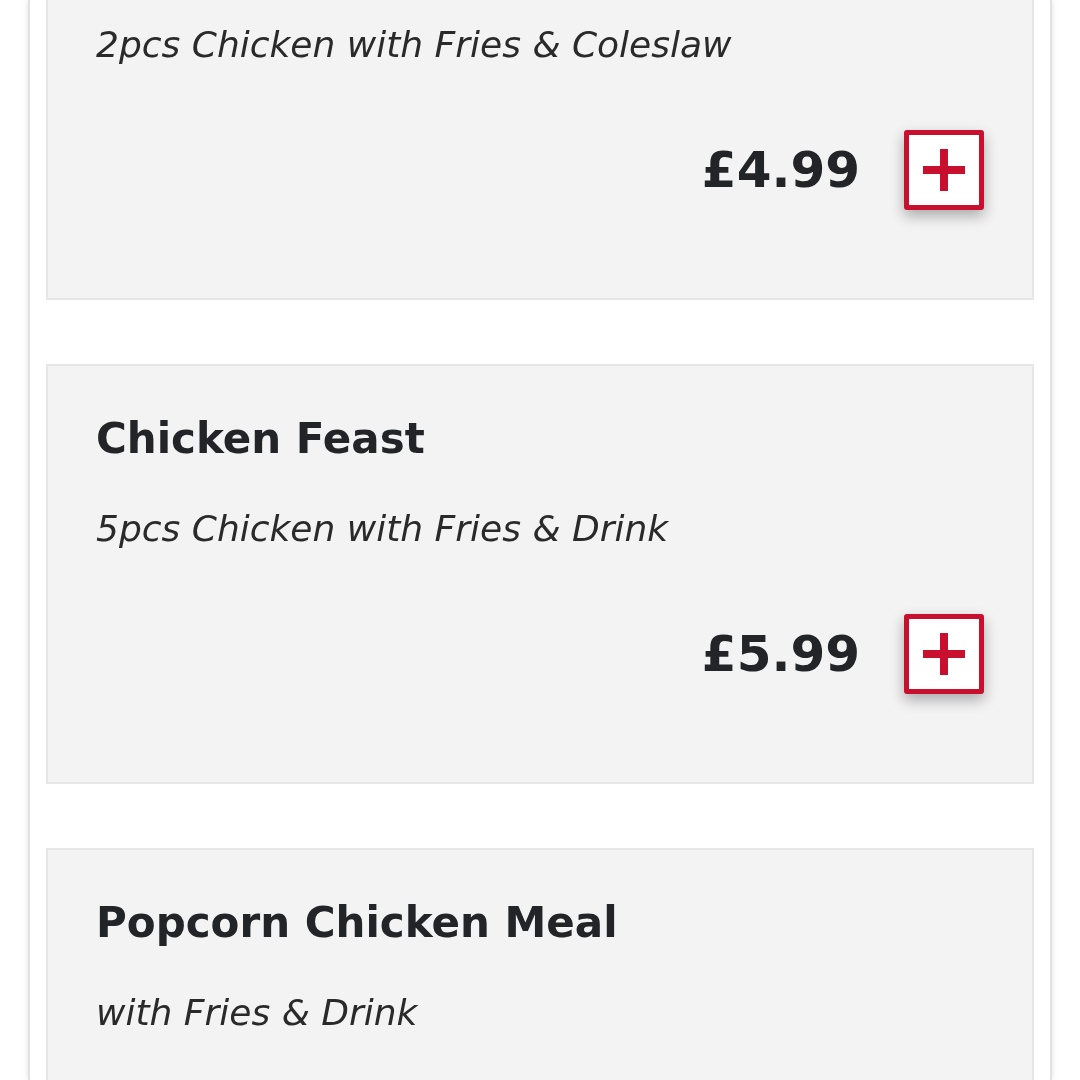 The width and height of the screenshot is (1080, 1080). Describe the element at coordinates (780, 170) in the screenshot. I see `item-price: £4.99` at that location.